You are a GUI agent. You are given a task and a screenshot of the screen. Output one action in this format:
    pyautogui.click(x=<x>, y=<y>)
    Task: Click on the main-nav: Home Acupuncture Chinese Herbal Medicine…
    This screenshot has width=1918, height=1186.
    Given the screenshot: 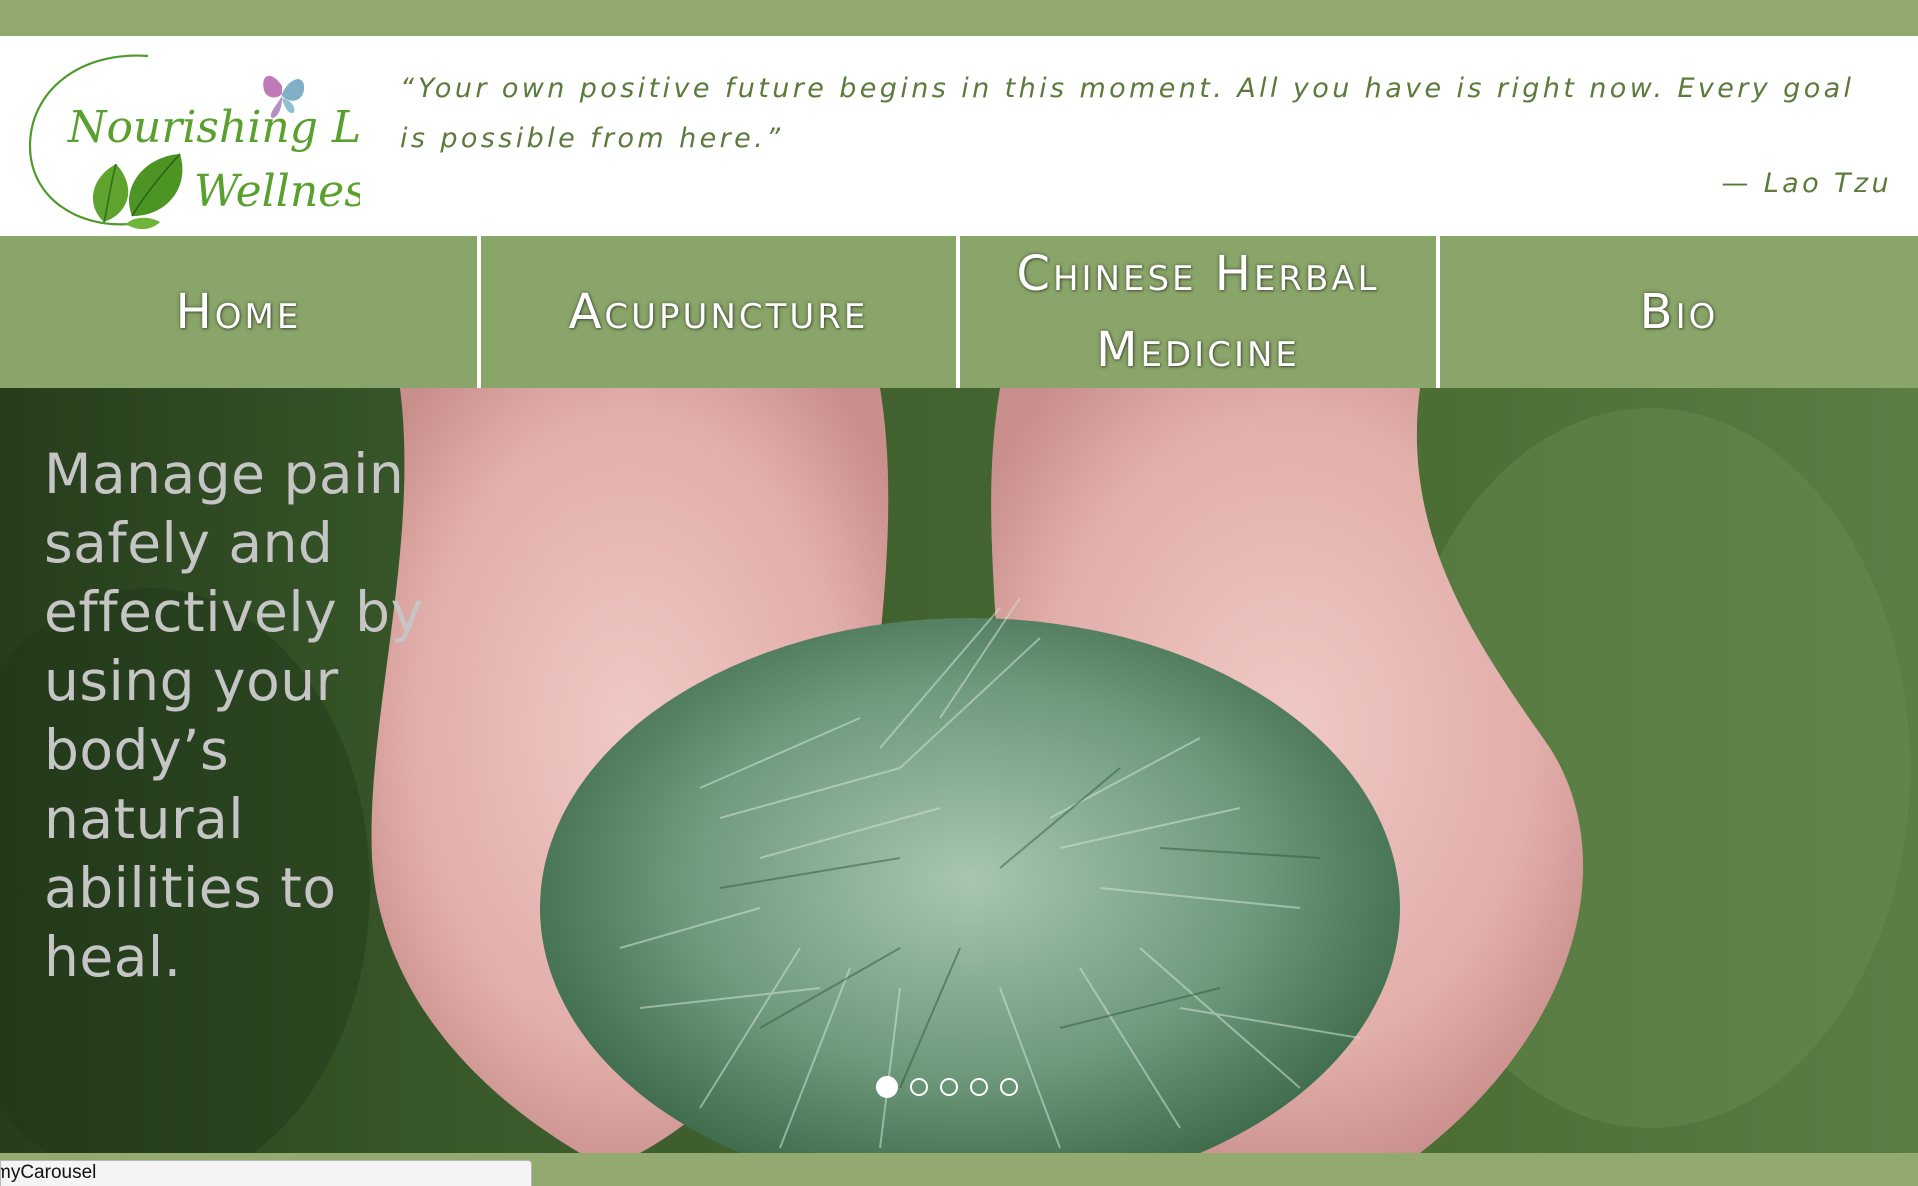 What is the action you would take?
    pyautogui.click(x=959, y=312)
    